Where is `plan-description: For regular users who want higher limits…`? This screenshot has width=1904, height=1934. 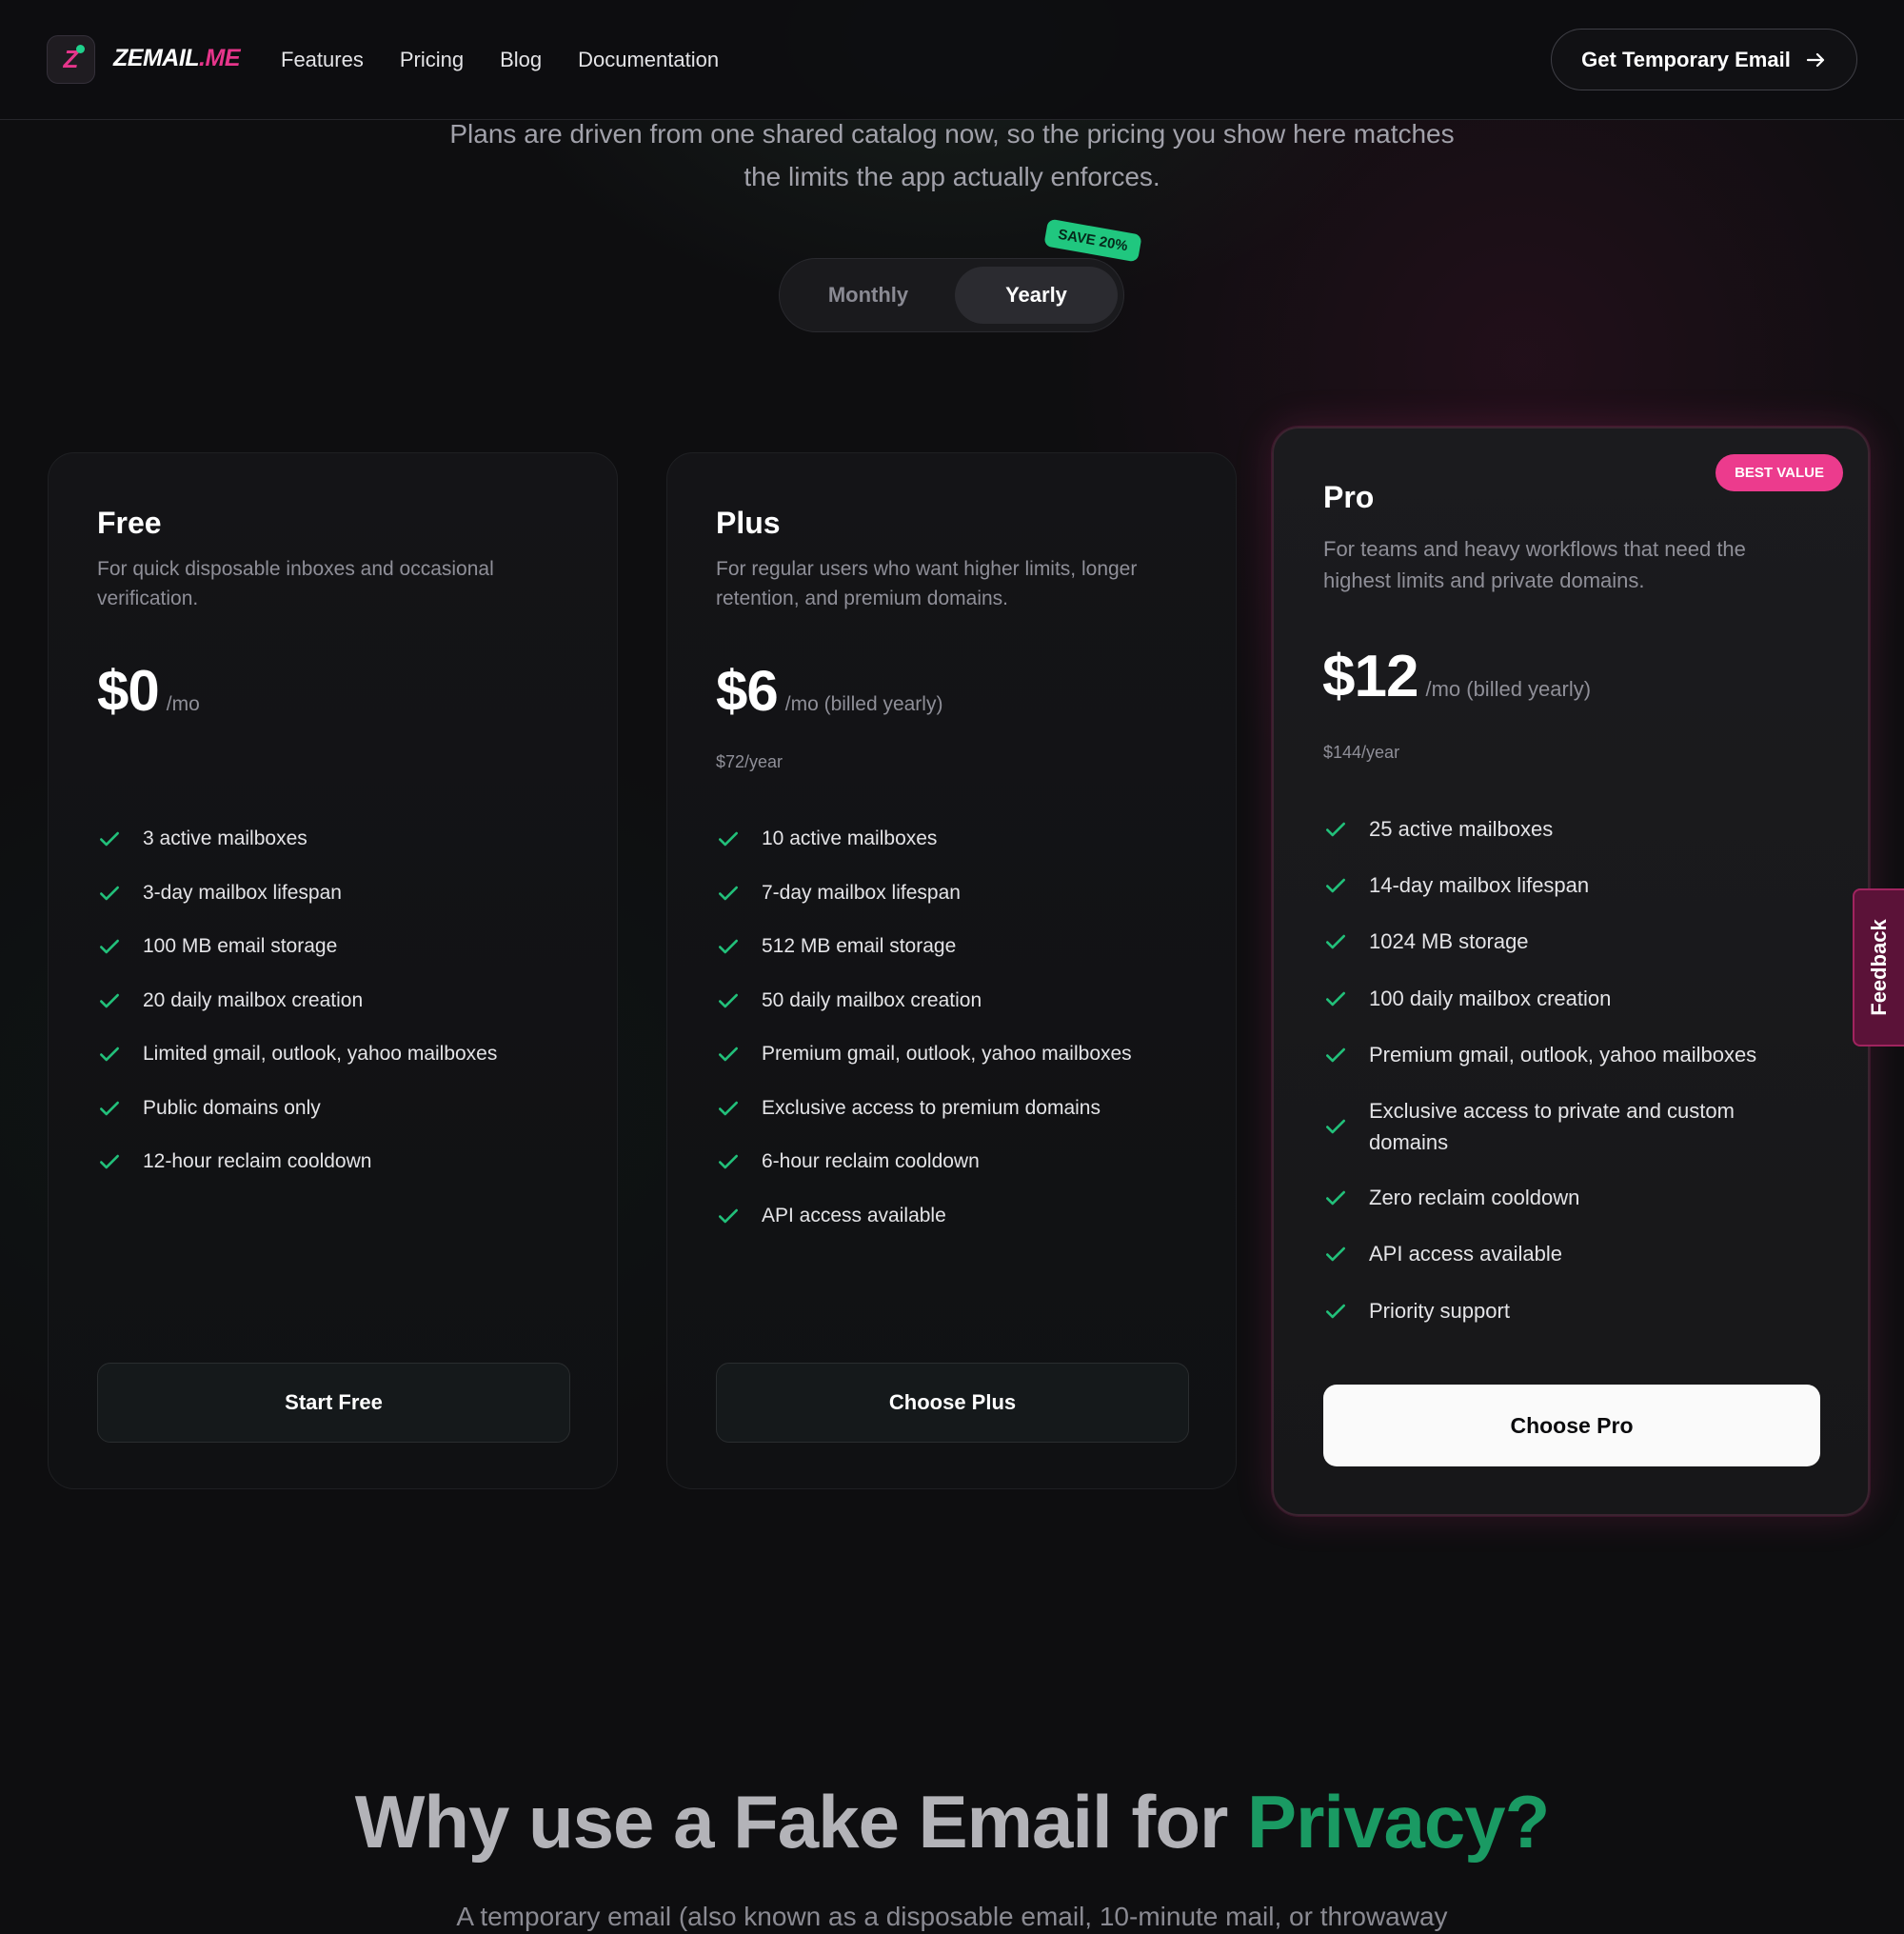 plan-description: For regular users who want higher limits… is located at coordinates (927, 584).